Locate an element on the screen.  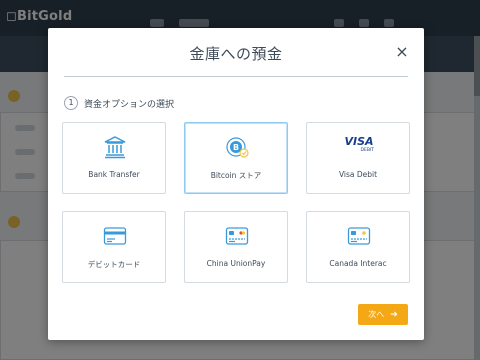
option-bank-transfer: Bank Transfer is located at coordinates (114, 158).